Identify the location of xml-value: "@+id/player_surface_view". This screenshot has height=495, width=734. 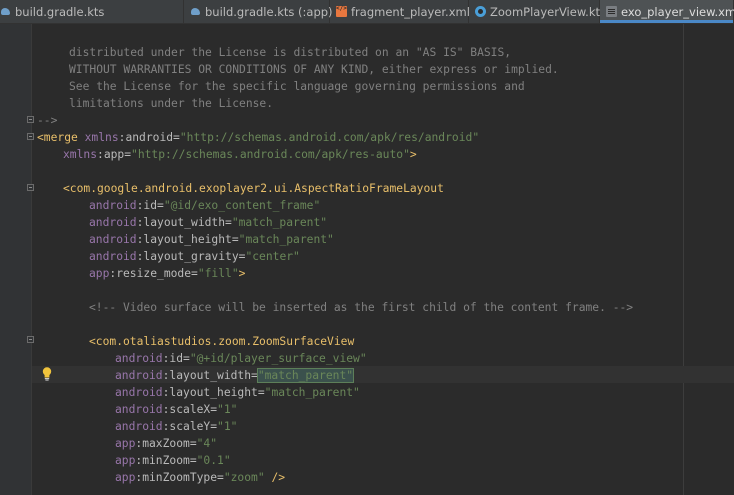
(278, 358).